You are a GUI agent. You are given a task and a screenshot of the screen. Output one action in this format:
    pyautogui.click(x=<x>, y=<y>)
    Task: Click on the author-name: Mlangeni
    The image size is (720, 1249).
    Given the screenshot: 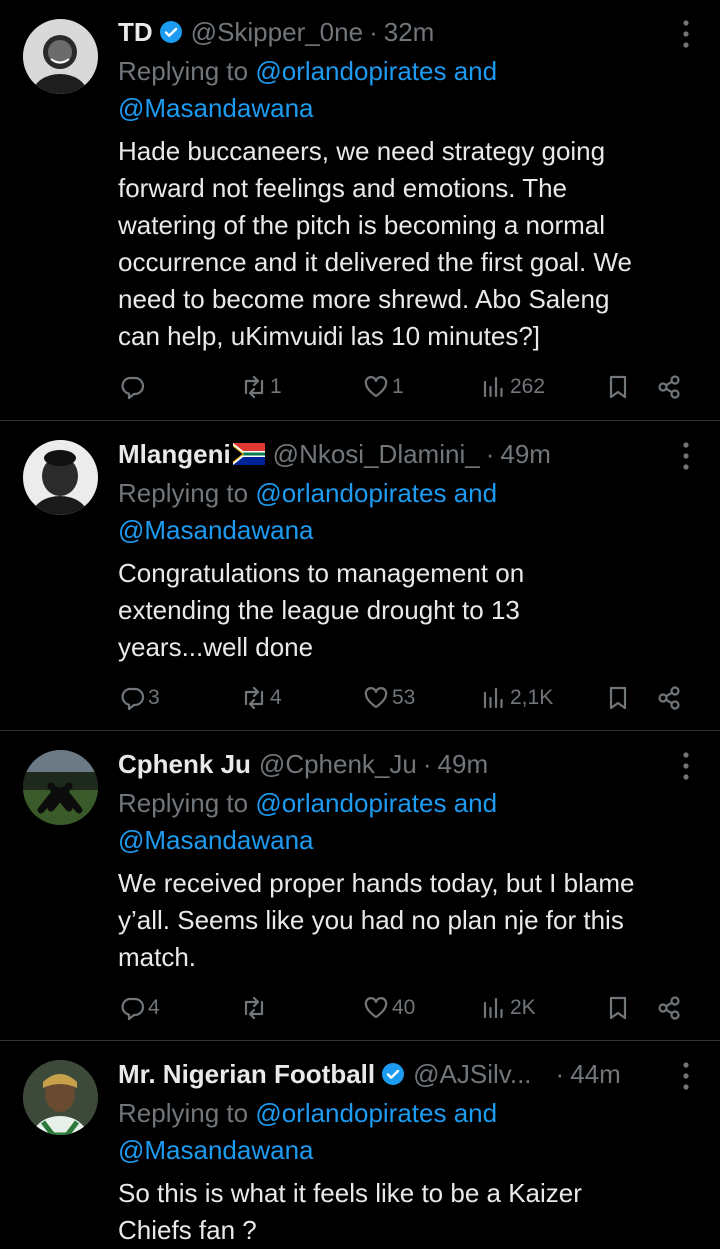 What is the action you would take?
    pyautogui.click(x=174, y=454)
    